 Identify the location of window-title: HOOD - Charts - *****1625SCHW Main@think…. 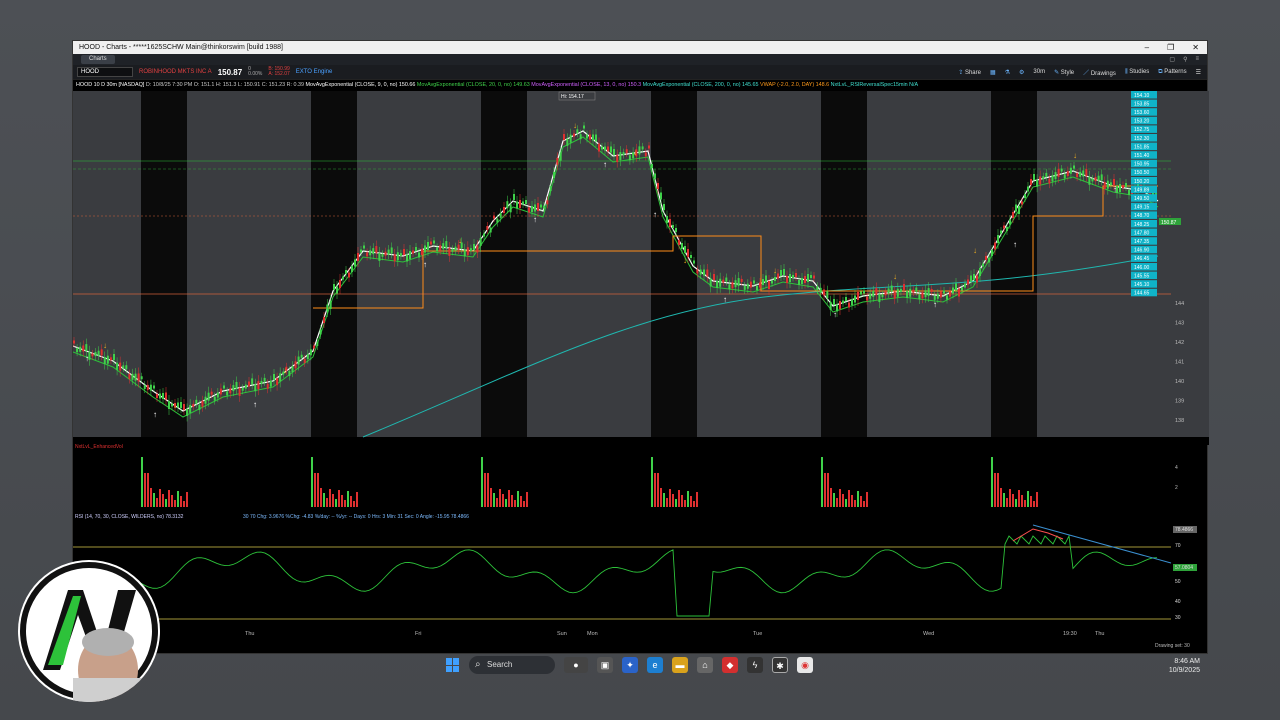
(181, 47).